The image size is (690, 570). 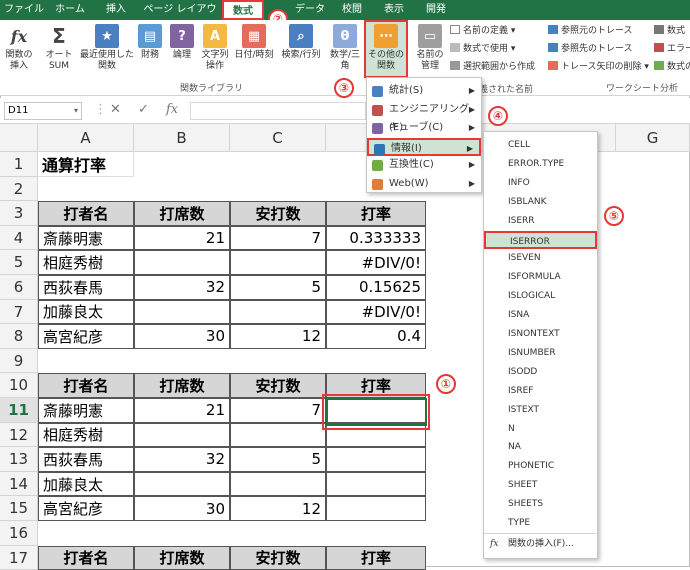 I want to click on table1-cell: 高宮紀彦, so click(x=86, y=336).